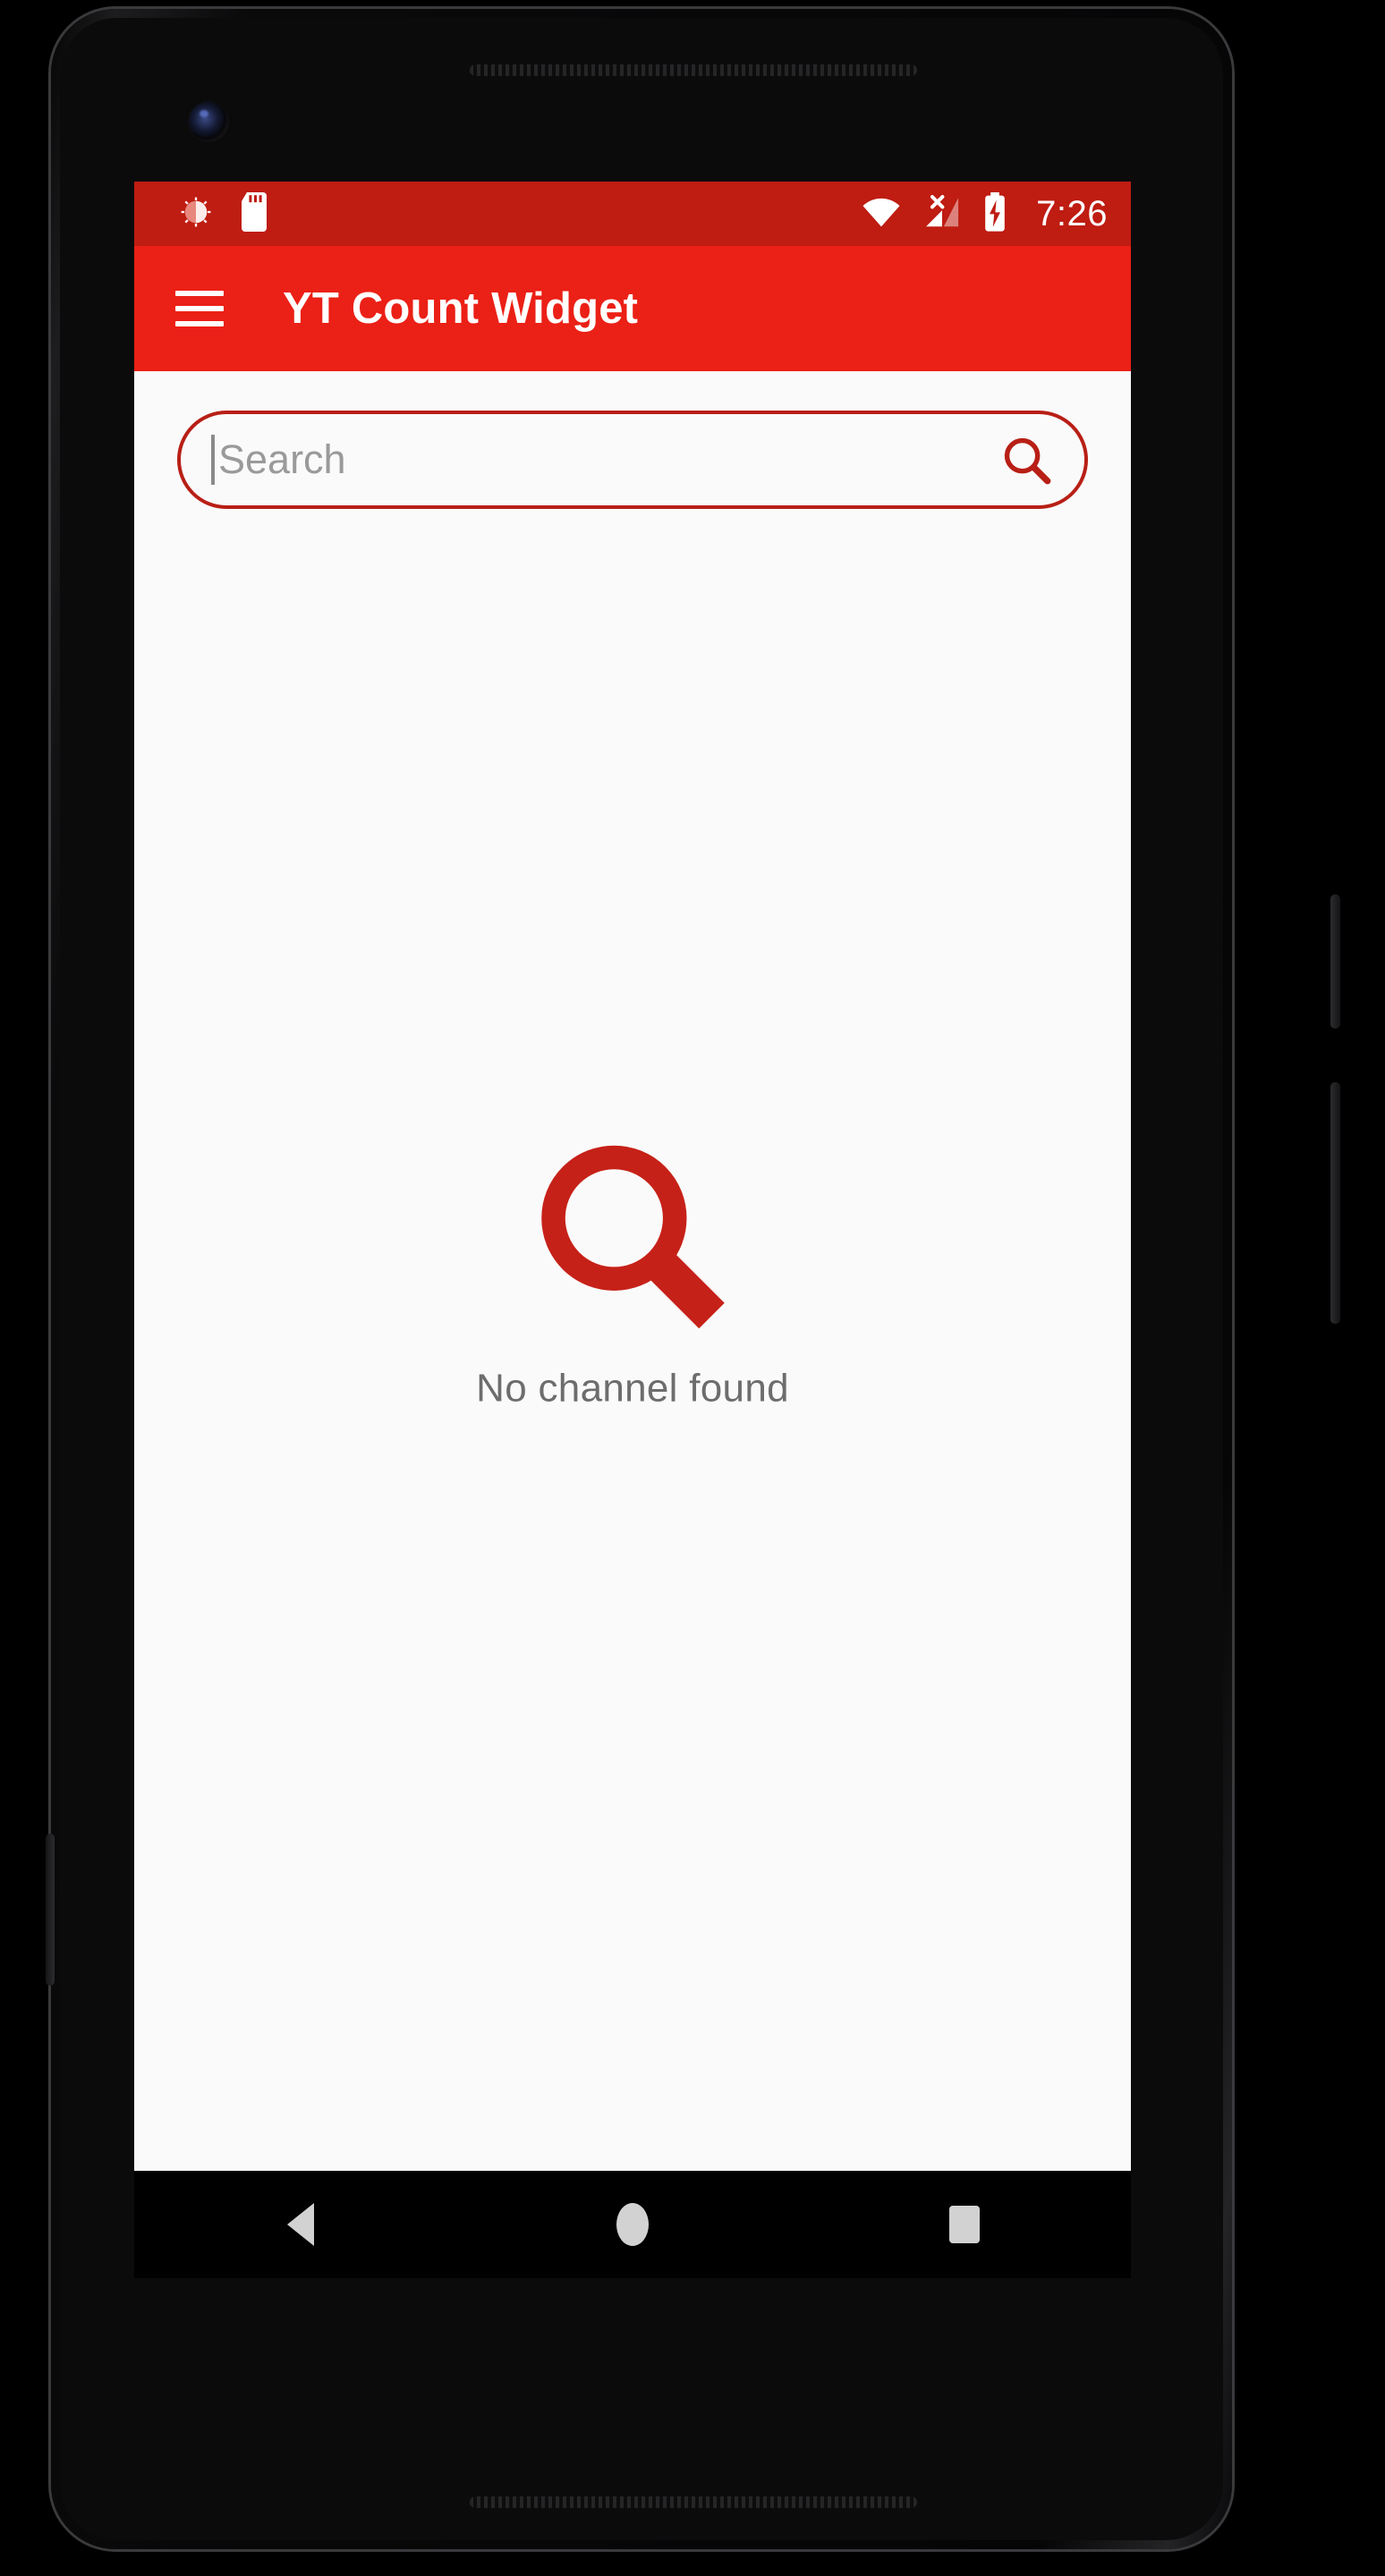 This screenshot has width=1385, height=2576. I want to click on cellular-no-sim-icon, so click(942, 214).